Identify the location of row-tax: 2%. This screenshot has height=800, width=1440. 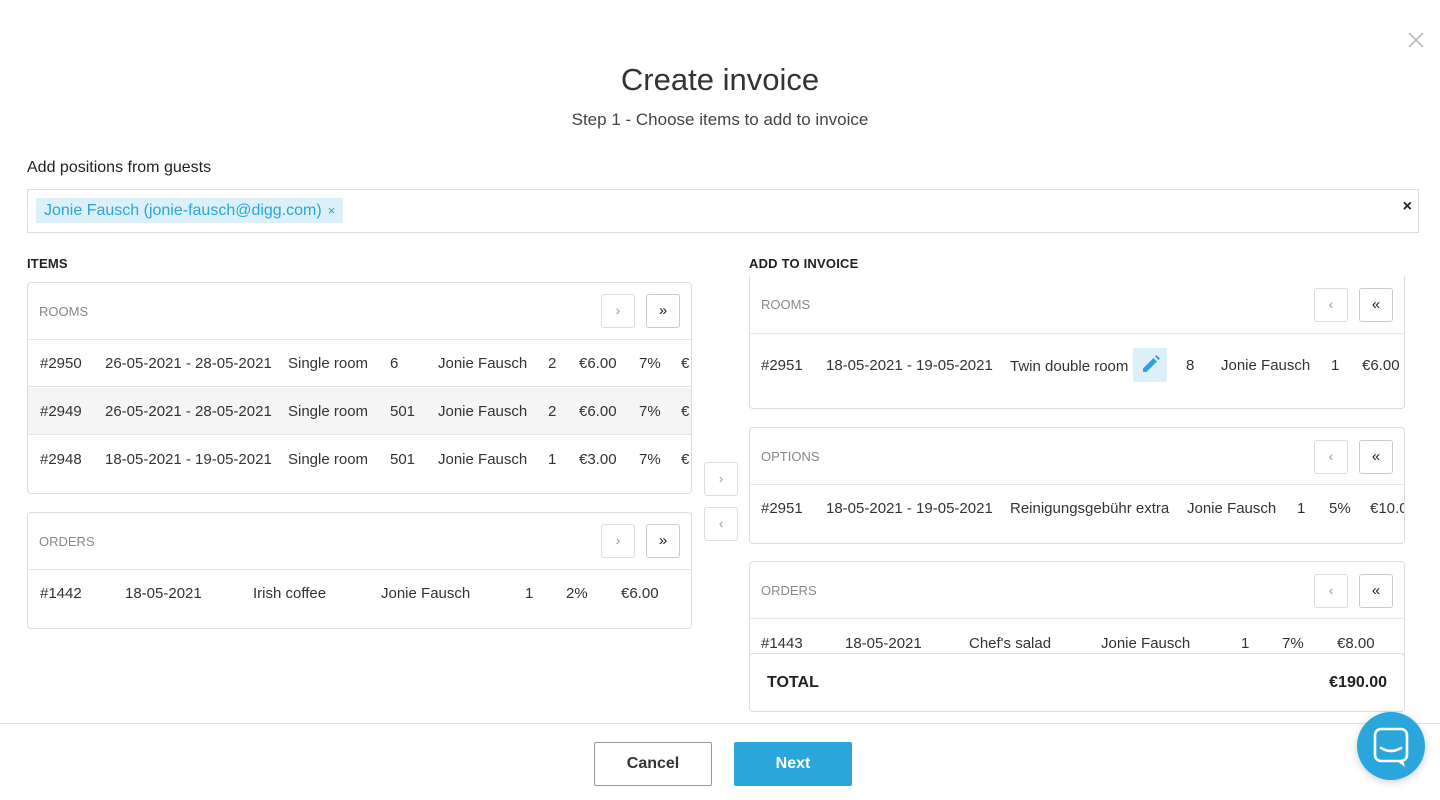
(577, 593).